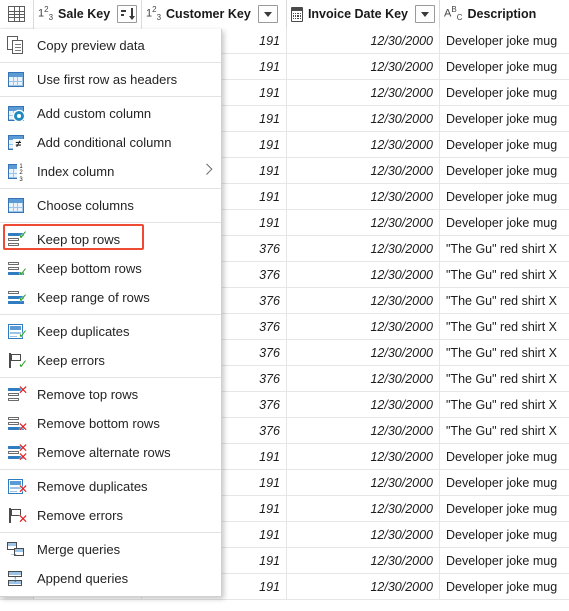  I want to click on menu-item-choose-columns: Choose columns, so click(110, 205).